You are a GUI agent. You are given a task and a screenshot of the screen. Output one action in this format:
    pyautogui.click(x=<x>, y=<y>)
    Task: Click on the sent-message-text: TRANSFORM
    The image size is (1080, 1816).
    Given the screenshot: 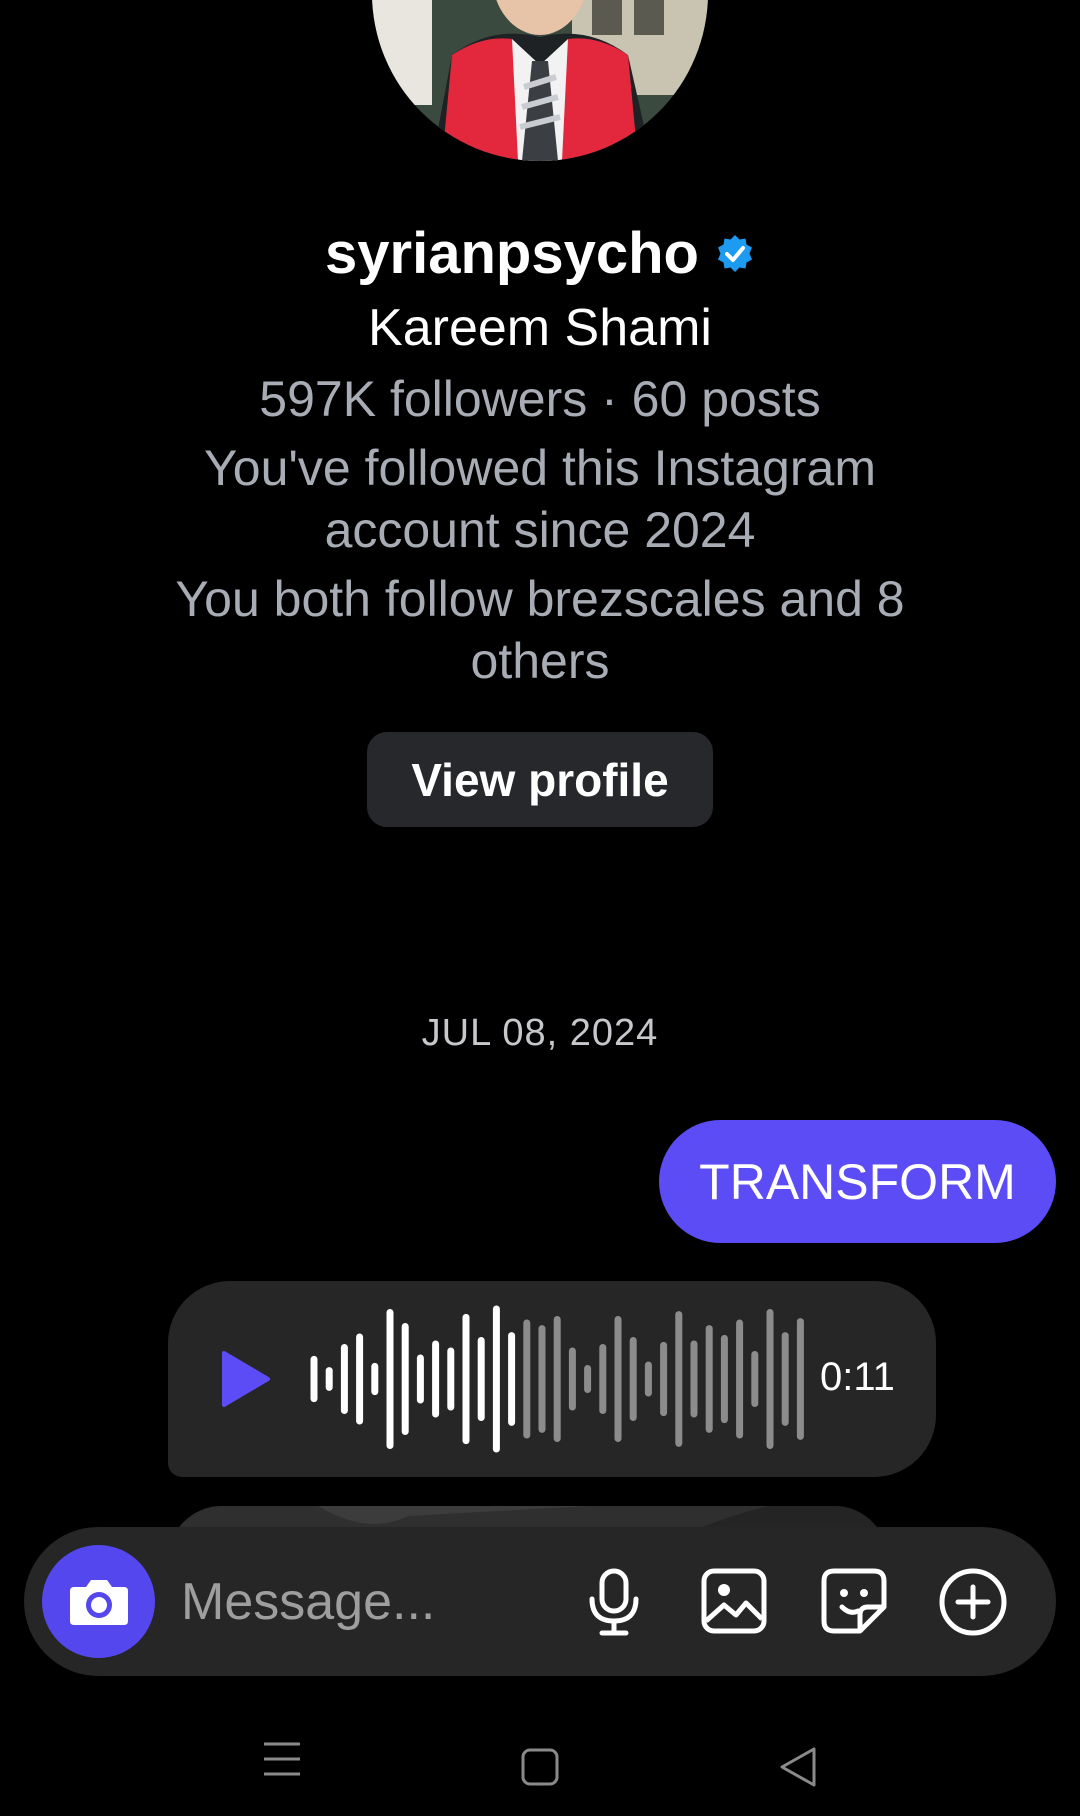 What is the action you would take?
    pyautogui.click(x=857, y=1181)
    